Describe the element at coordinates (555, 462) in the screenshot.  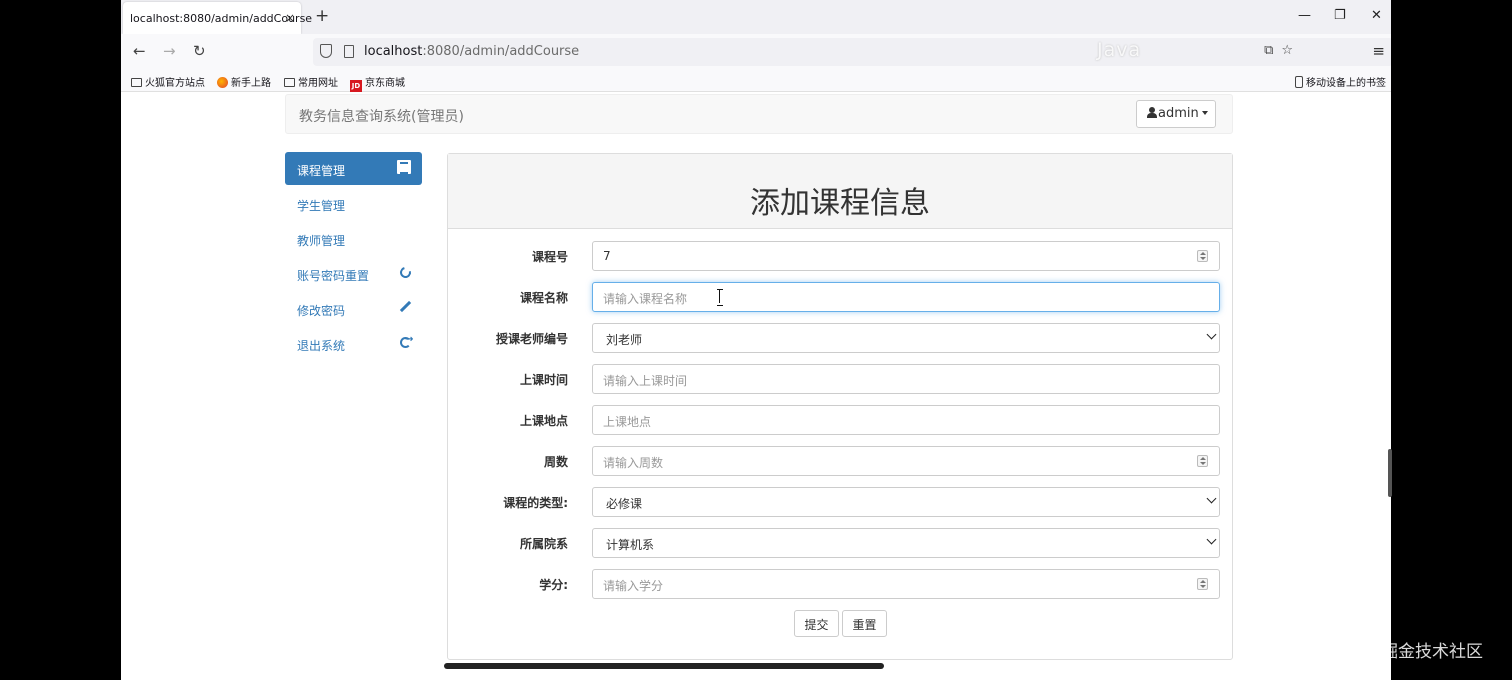
I see `field-label: 周数` at that location.